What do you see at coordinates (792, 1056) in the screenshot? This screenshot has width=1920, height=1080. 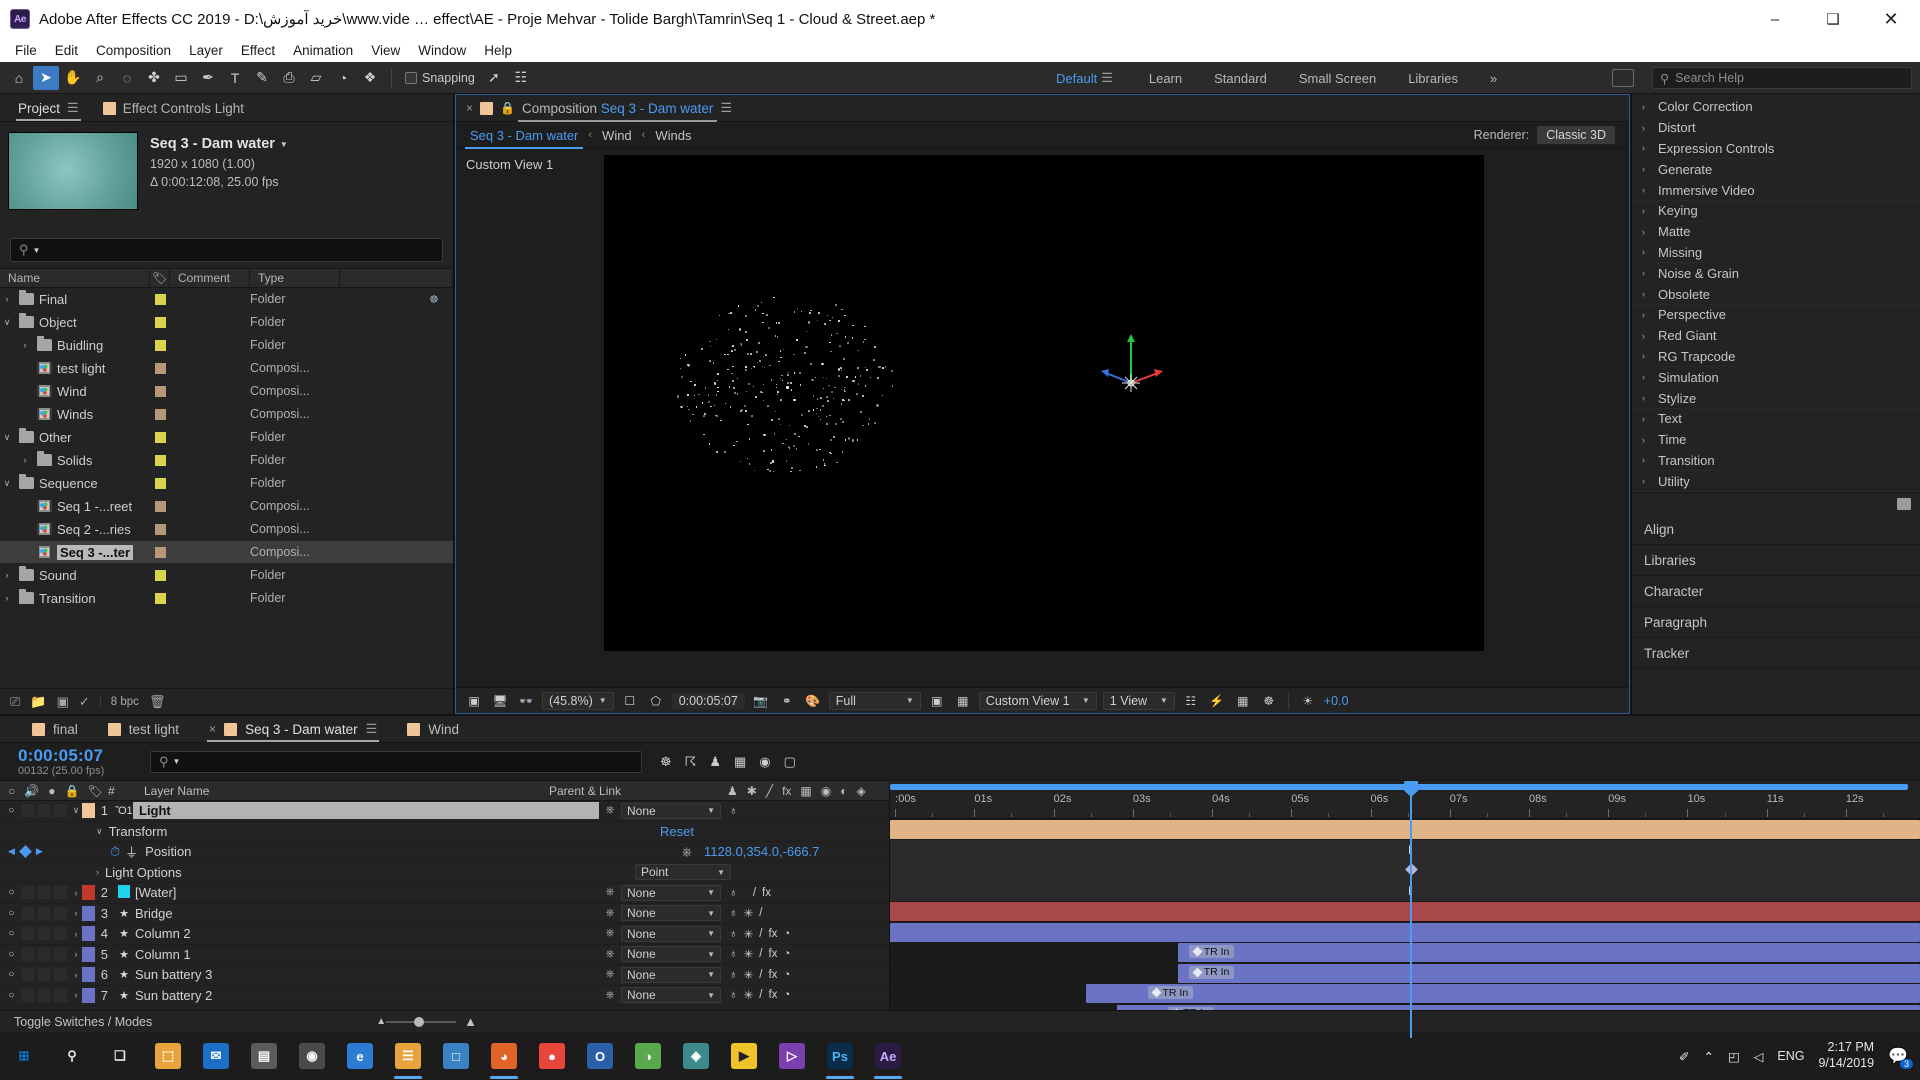 I see `video-editor-icon: ▷` at bounding box center [792, 1056].